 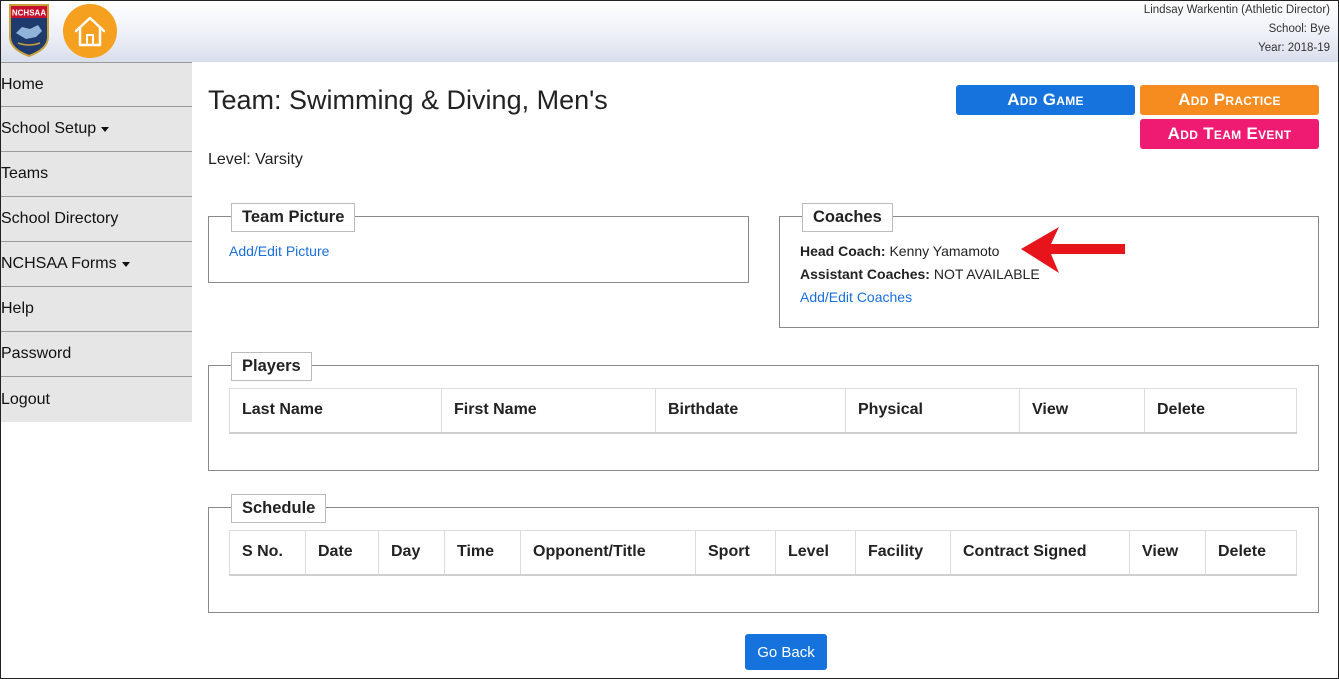 I want to click on column-header-first-name: First Name, so click(x=548, y=411).